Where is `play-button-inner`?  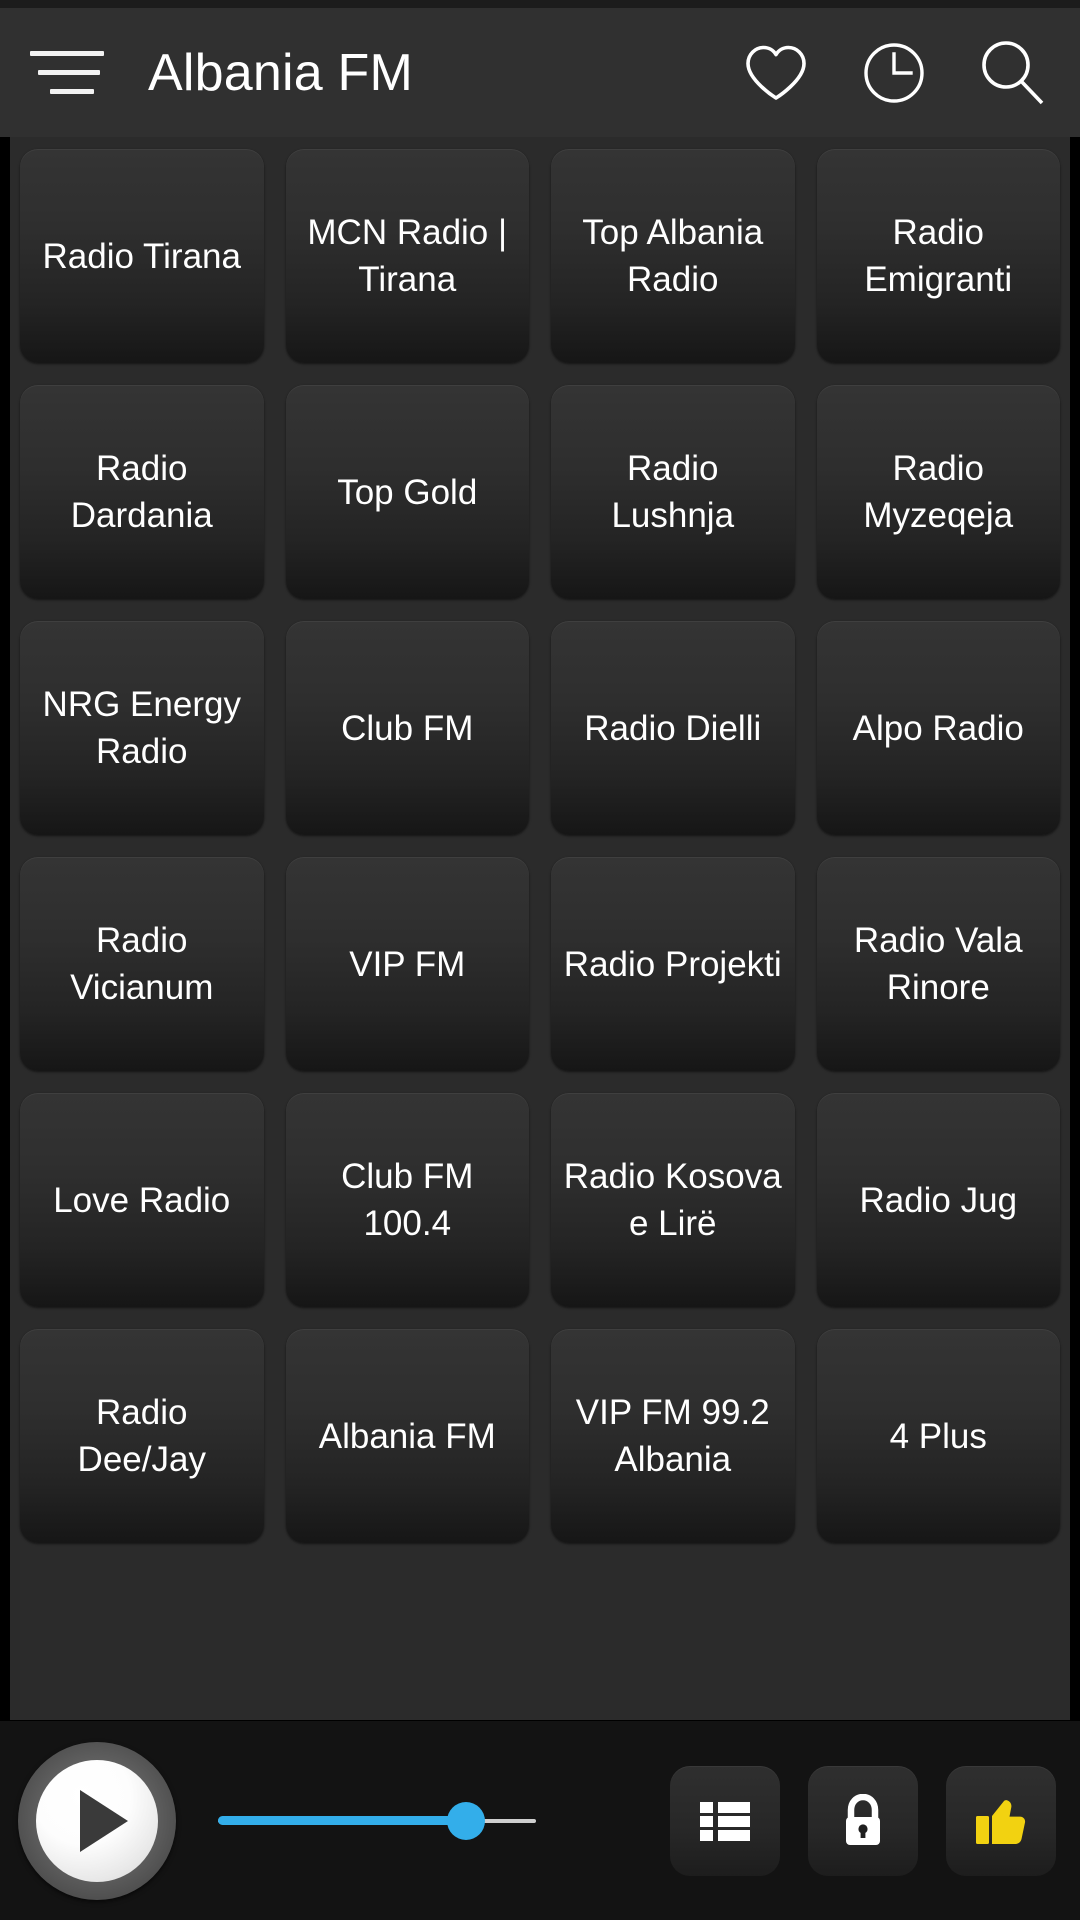 play-button-inner is located at coordinates (97, 1820).